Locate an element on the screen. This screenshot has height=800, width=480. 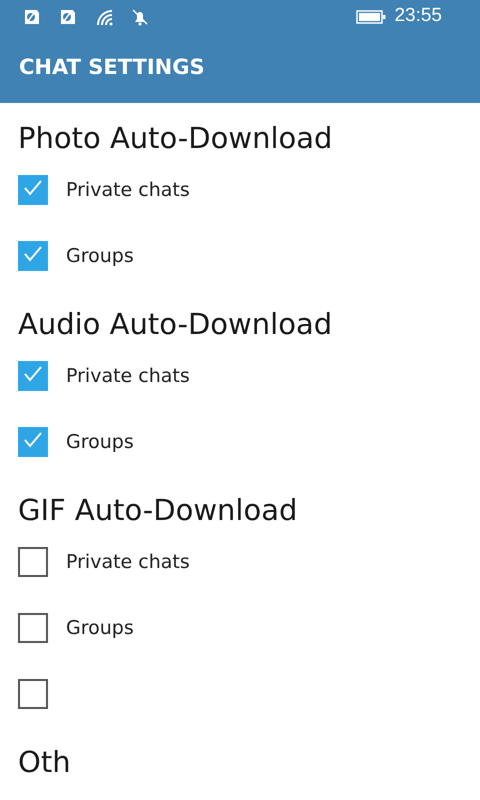
section-heading: GIF Auto-Download is located at coordinates (158, 510).